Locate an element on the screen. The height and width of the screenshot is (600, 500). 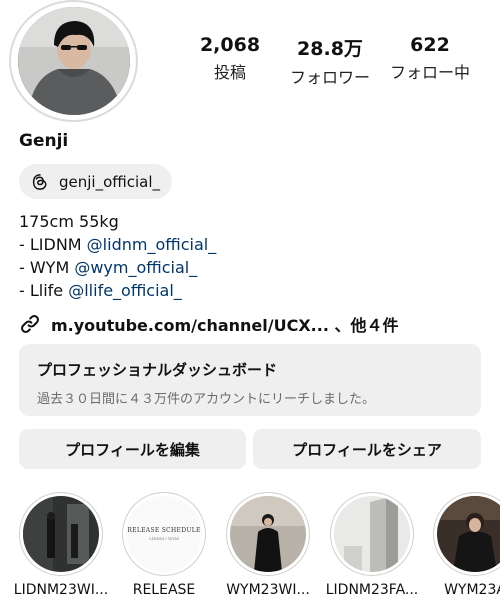
highlight-label: WYM23A is located at coordinates (472, 590).